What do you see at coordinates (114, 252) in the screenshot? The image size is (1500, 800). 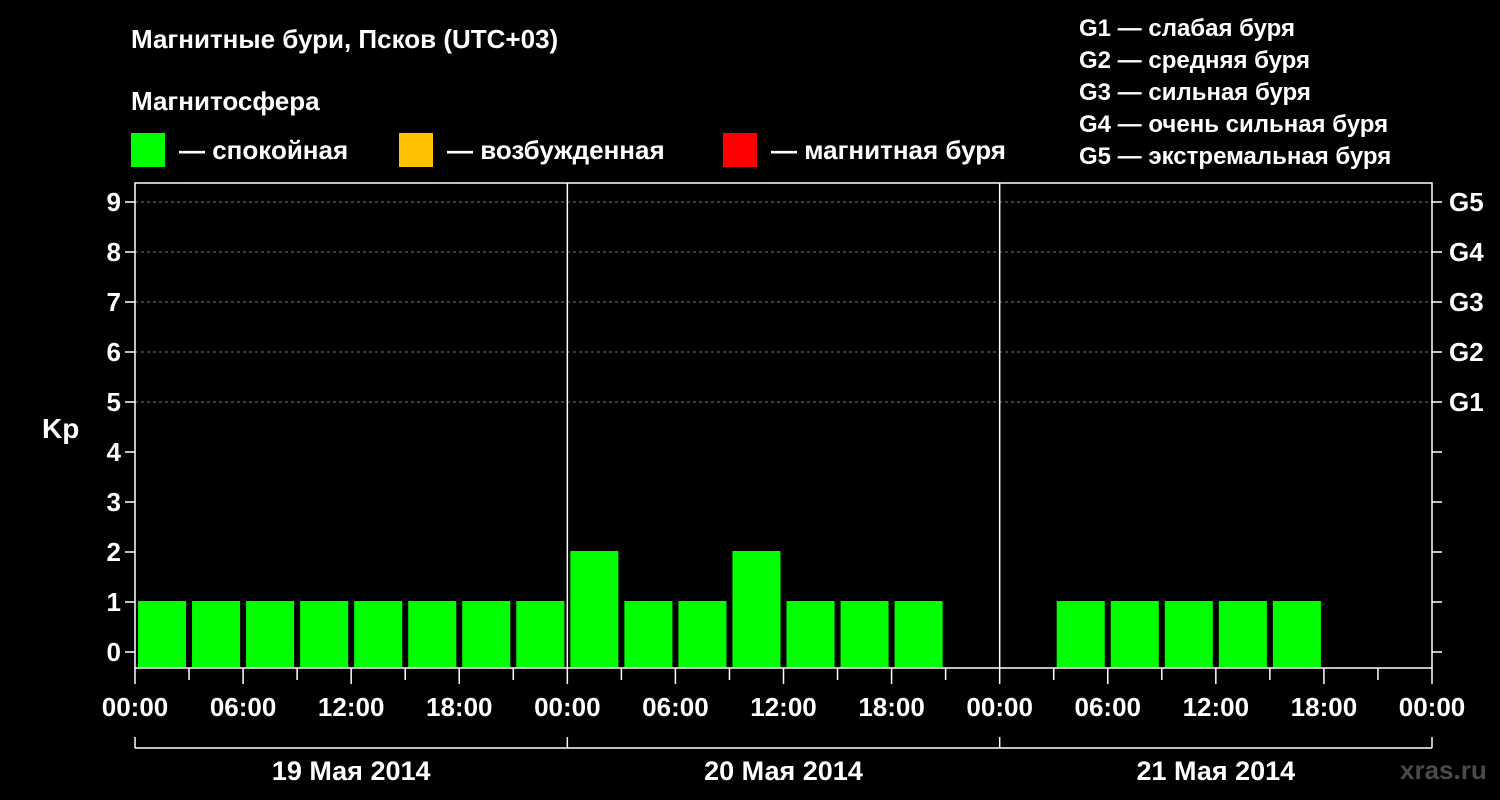 I see `y-tick-label-8: 8` at bounding box center [114, 252].